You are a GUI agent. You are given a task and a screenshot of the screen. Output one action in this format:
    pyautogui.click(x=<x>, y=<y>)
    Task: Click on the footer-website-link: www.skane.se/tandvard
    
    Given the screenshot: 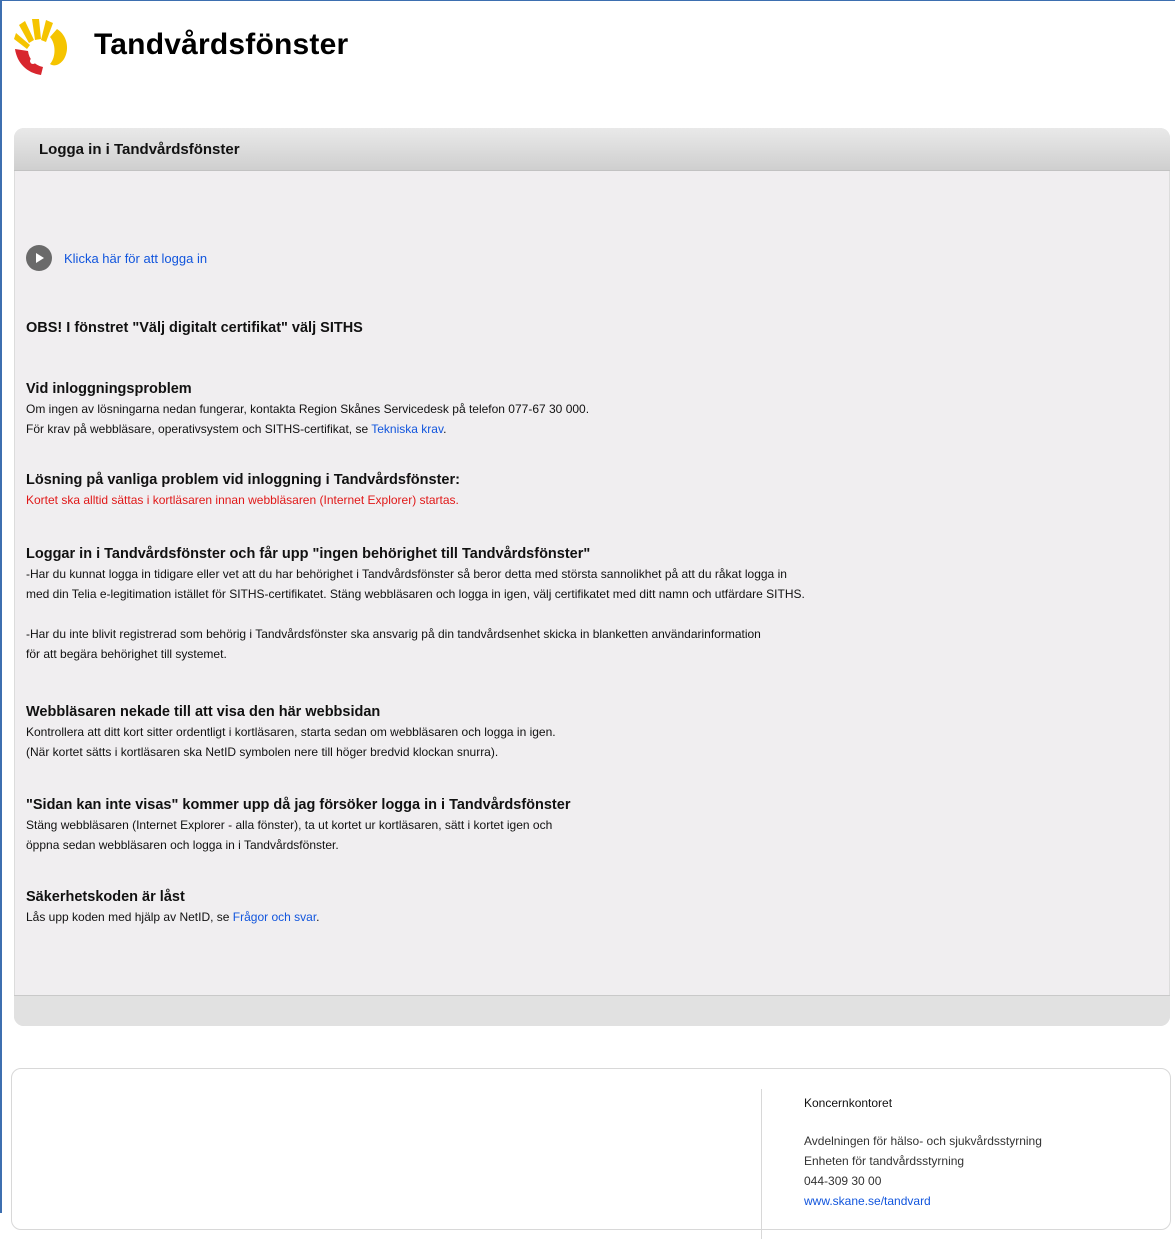 What is the action you would take?
    pyautogui.click(x=867, y=1201)
    